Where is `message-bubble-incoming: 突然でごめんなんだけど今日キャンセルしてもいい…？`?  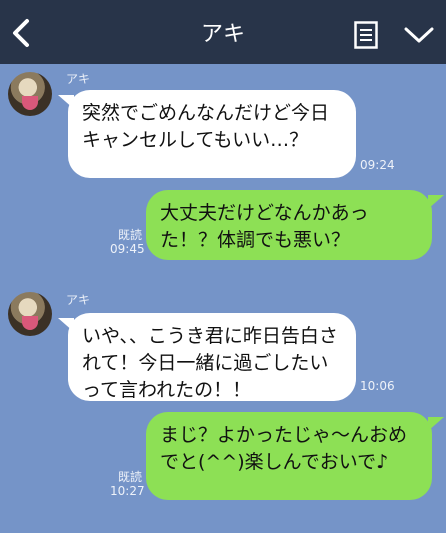
message-bubble-incoming: 突然でごめんなんだけど今日キャンセルしてもいい…？ is located at coordinates (212, 134).